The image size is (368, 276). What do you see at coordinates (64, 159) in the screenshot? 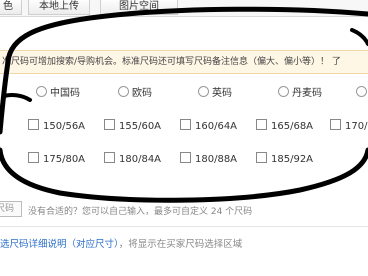
I see `size-label: 175/80A` at bounding box center [64, 159].